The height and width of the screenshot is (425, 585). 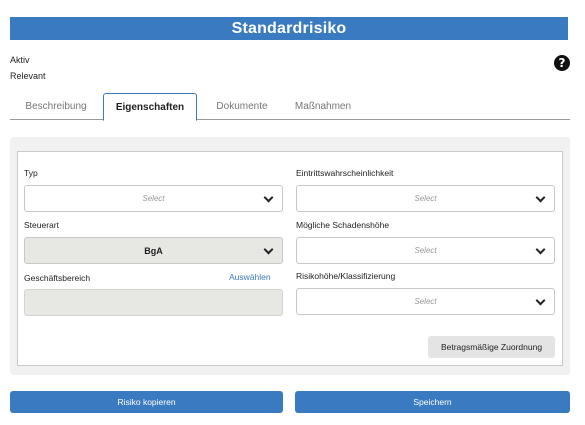 What do you see at coordinates (432, 402) in the screenshot?
I see `speichern-button: Speichern` at bounding box center [432, 402].